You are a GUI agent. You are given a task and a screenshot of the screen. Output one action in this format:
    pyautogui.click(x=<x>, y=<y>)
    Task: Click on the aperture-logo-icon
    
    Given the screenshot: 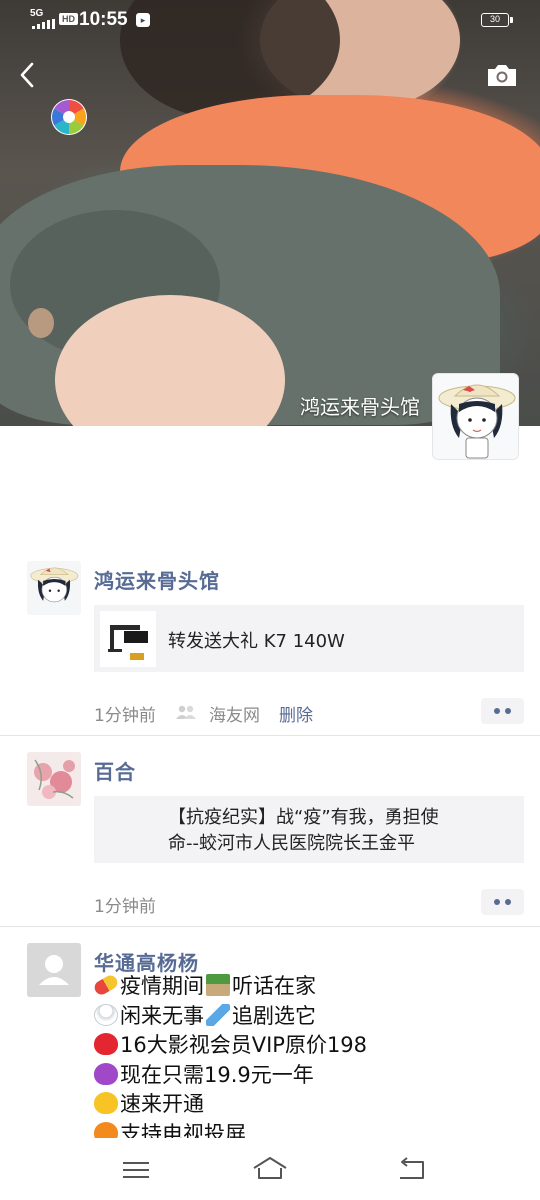 What is the action you would take?
    pyautogui.click(x=69, y=117)
    